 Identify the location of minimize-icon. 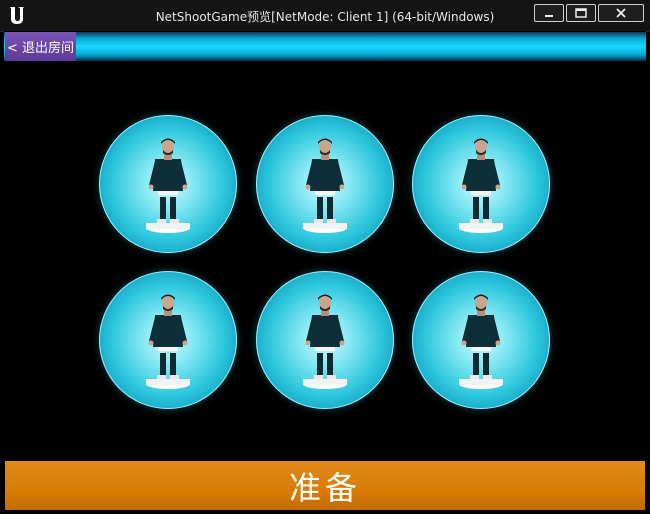
(549, 16).